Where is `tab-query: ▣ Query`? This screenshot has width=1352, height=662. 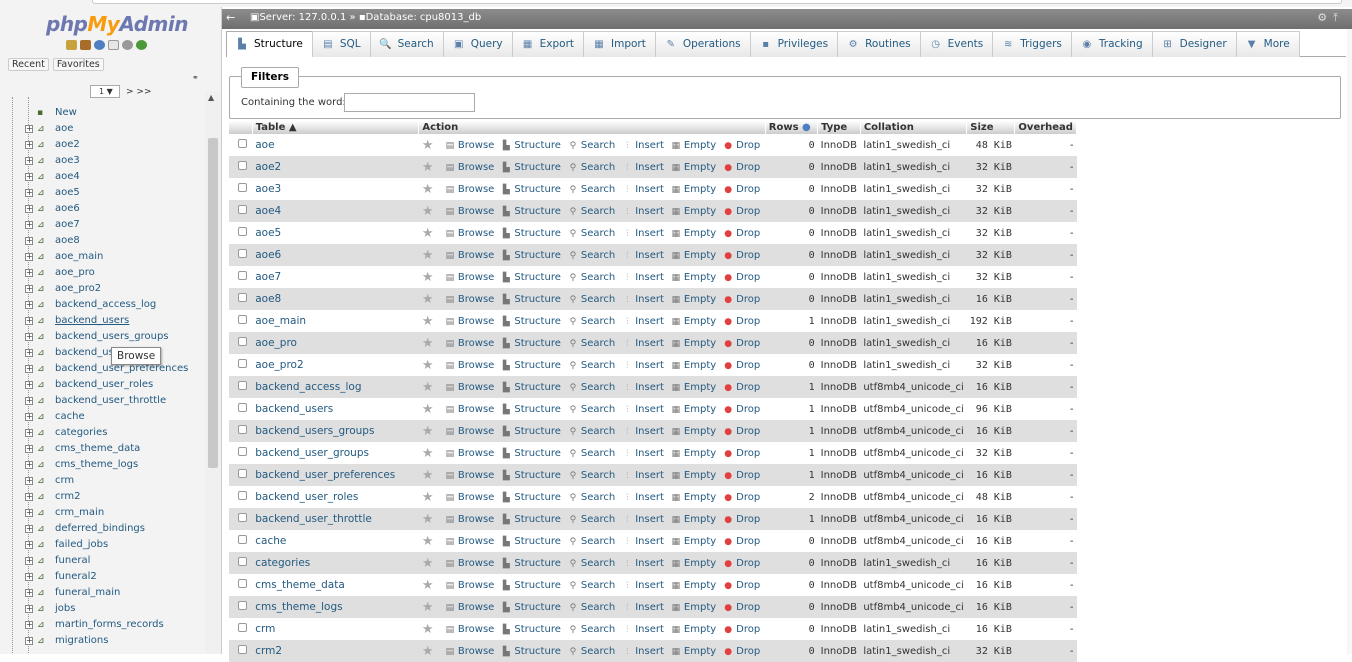
tab-query: ▣ Query is located at coordinates (477, 44).